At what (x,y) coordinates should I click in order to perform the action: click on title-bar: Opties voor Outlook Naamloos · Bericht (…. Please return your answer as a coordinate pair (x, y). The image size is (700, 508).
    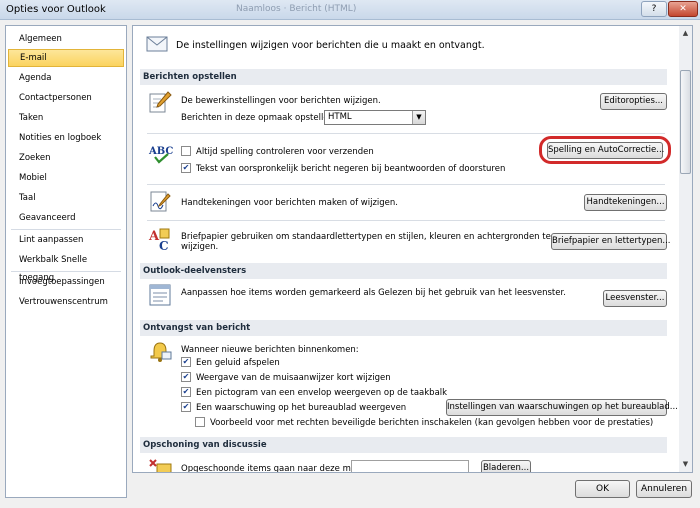
    Looking at the image, I should click on (350, 10).